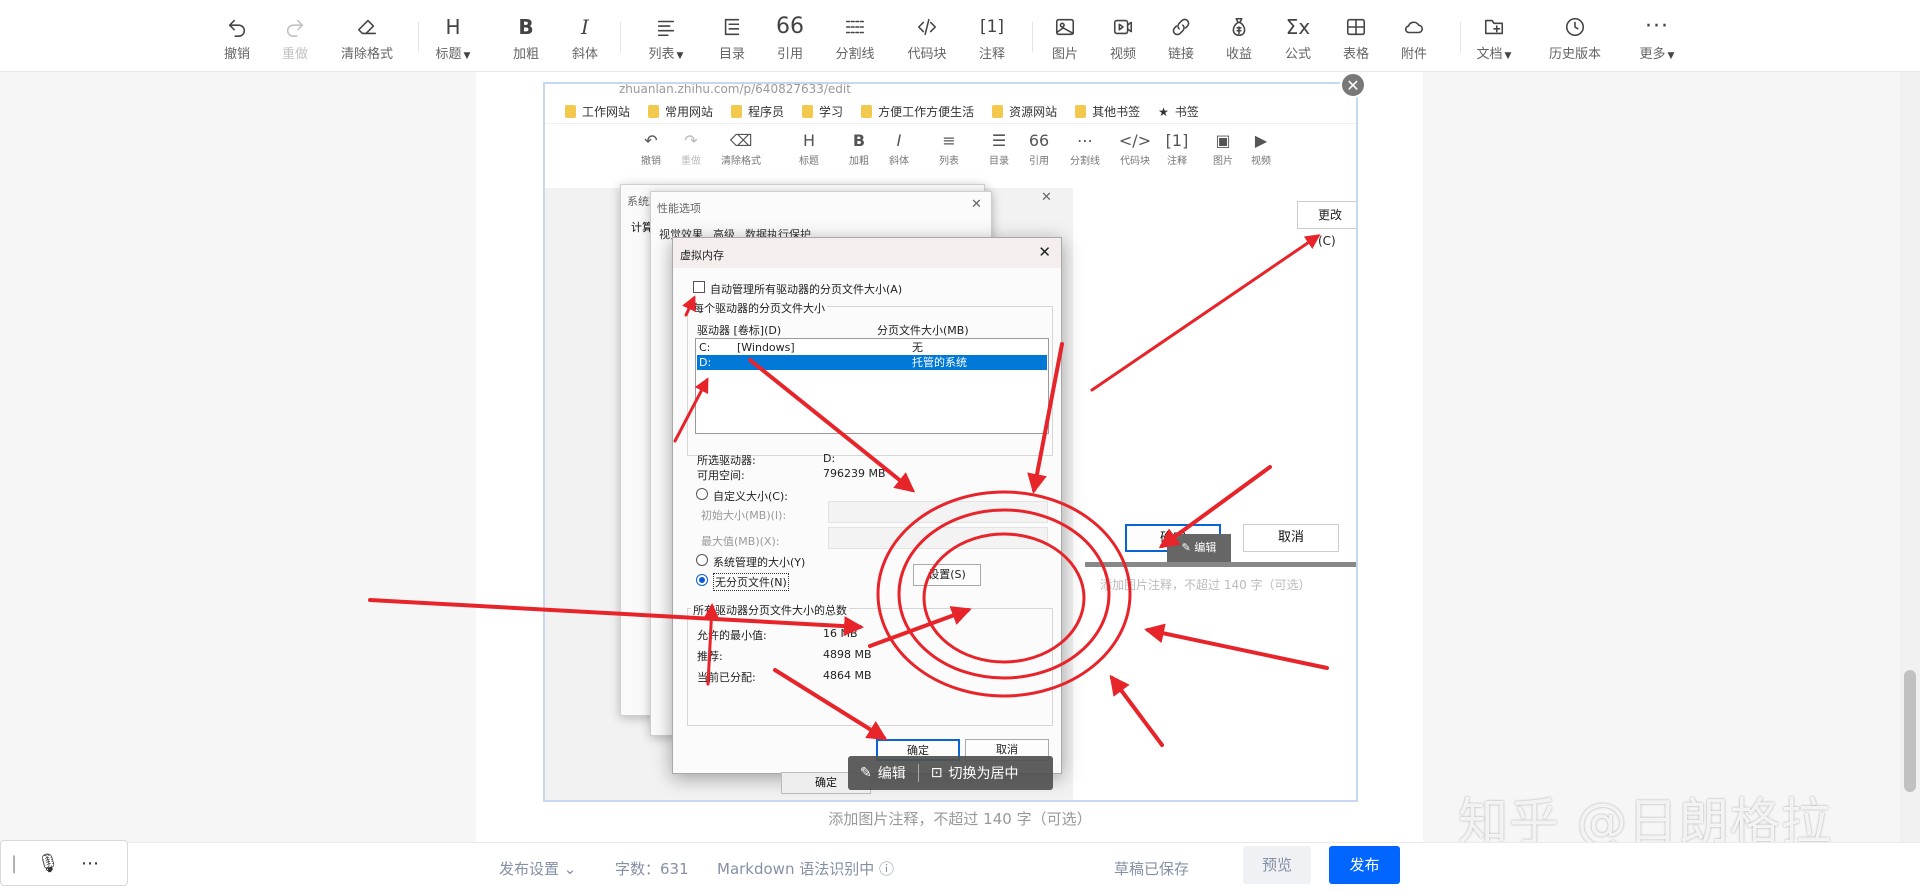 The image size is (1920, 892). What do you see at coordinates (992, 38) in the screenshot?
I see `note-button: [1] 注释` at bounding box center [992, 38].